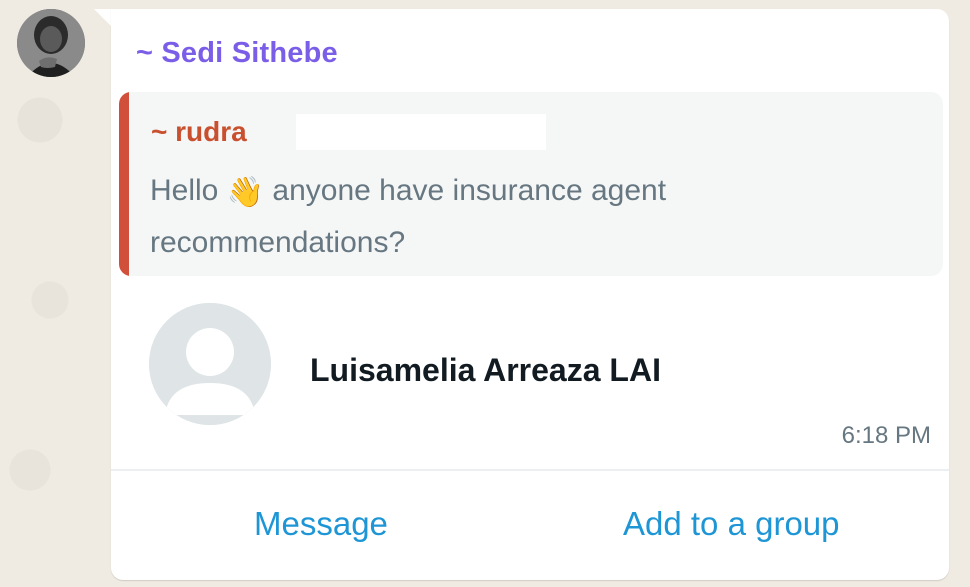  What do you see at coordinates (886, 435) in the screenshot?
I see `message-timestamp: 6:18 PM` at bounding box center [886, 435].